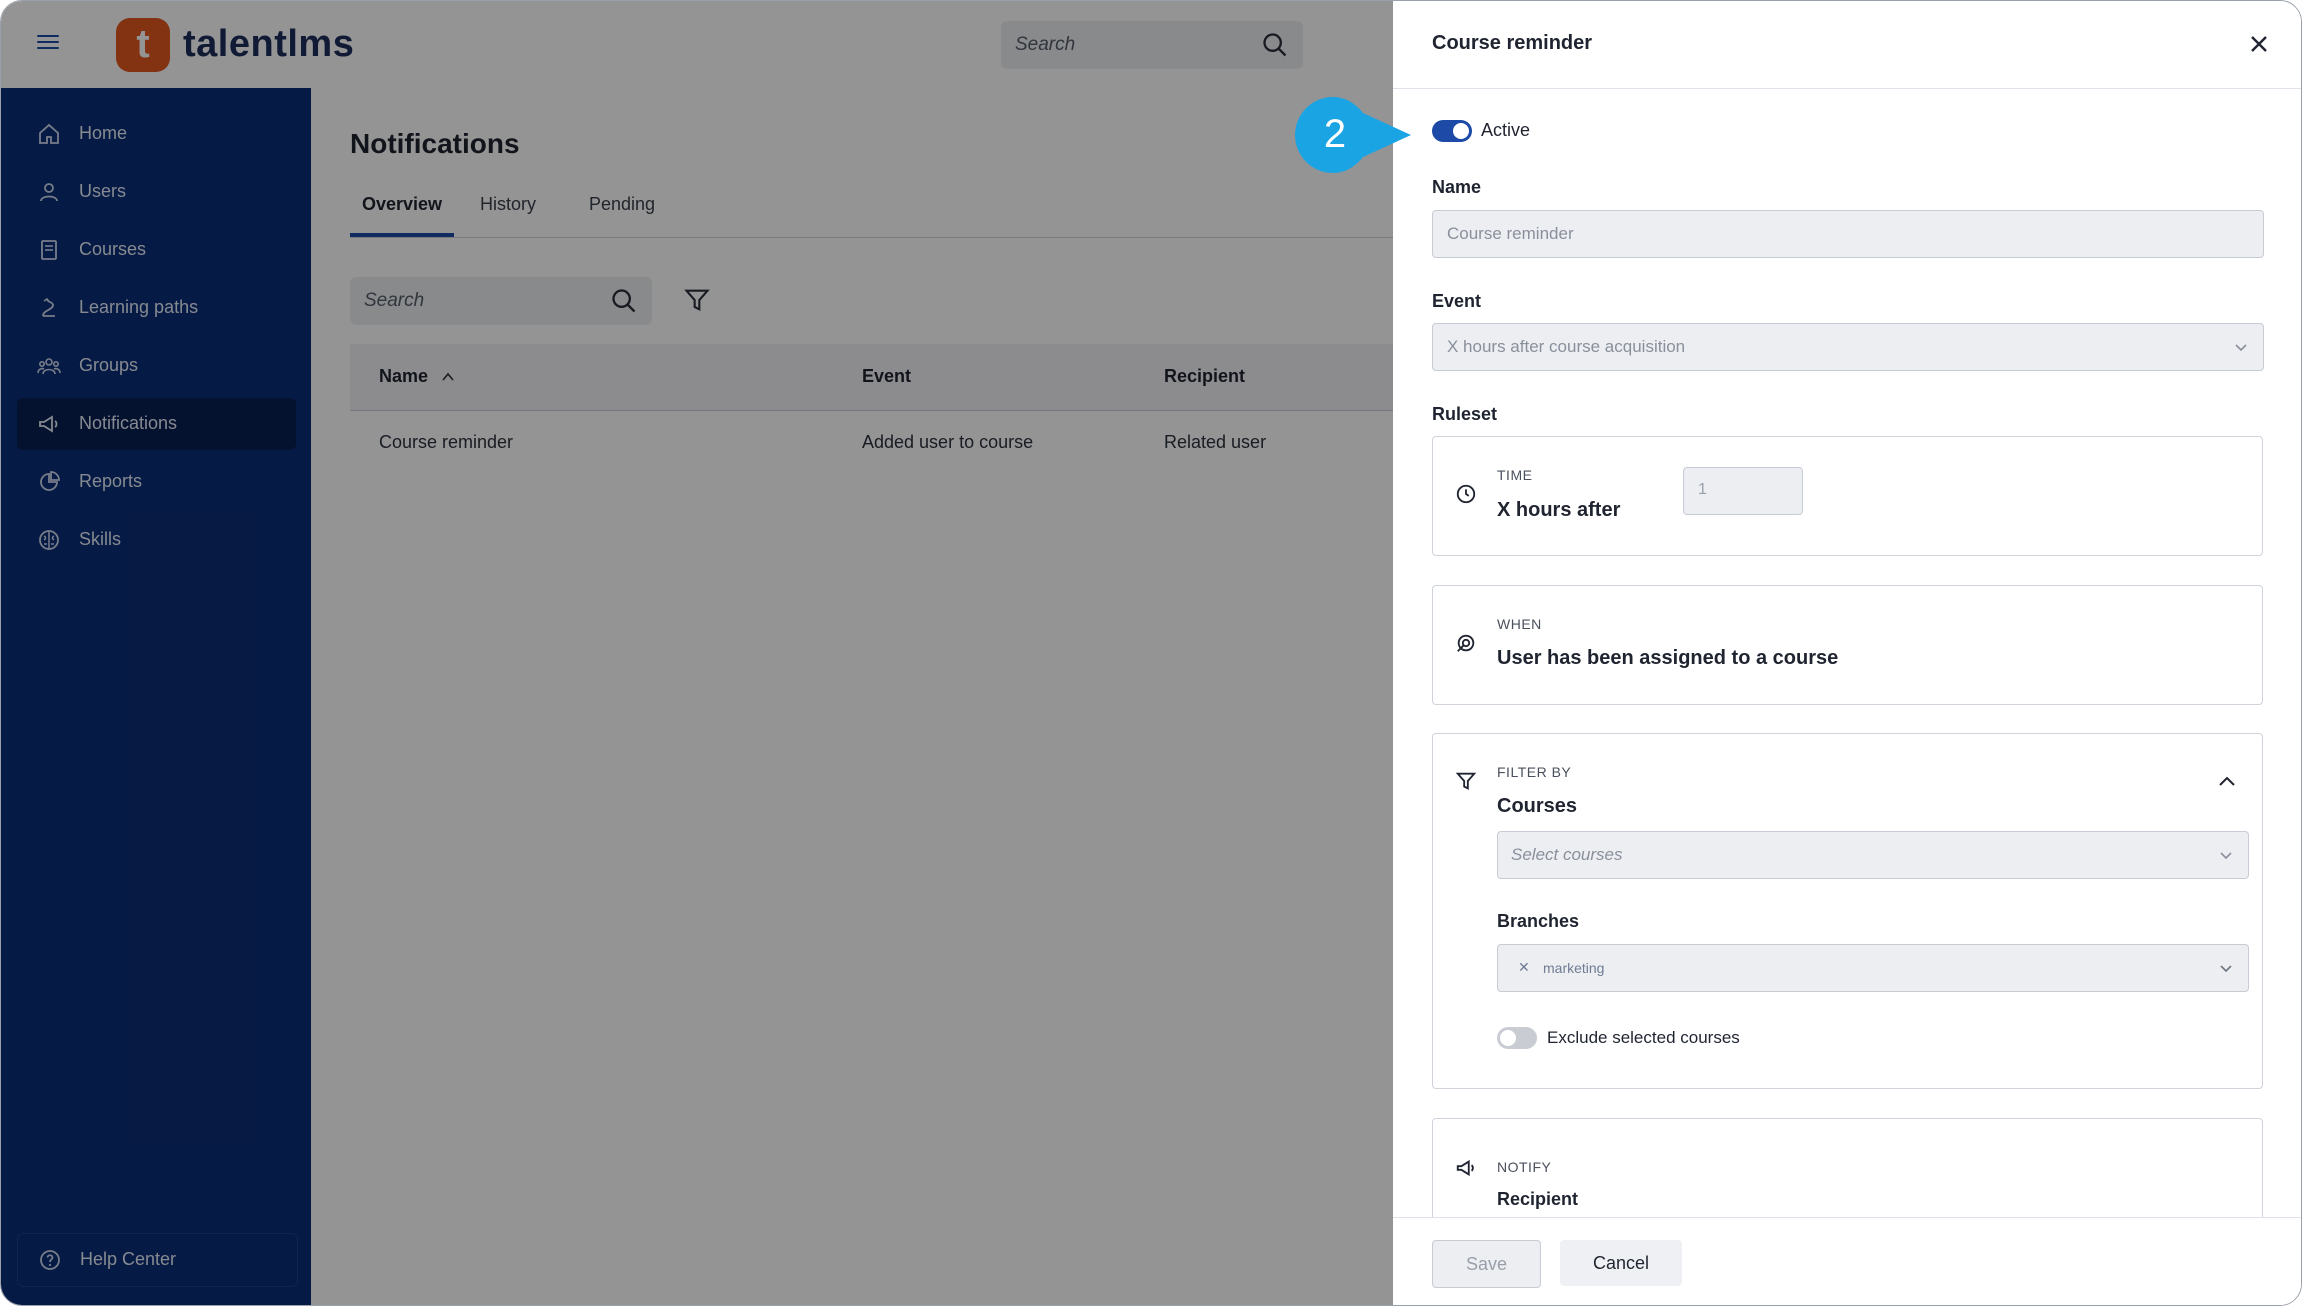 The image size is (2302, 1306). What do you see at coordinates (1668, 658) in the screenshot?
I see `when-headline: User has been assigned to a course` at bounding box center [1668, 658].